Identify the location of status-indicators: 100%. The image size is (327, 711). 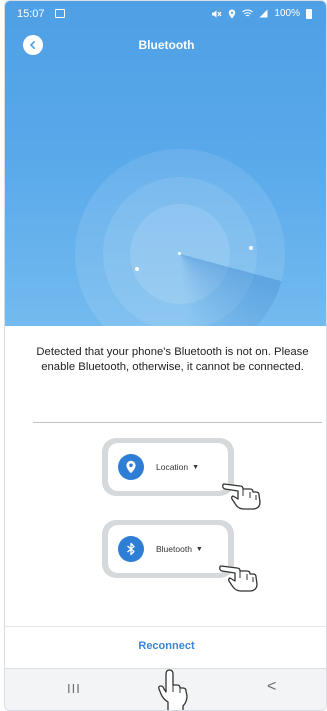
(261, 13).